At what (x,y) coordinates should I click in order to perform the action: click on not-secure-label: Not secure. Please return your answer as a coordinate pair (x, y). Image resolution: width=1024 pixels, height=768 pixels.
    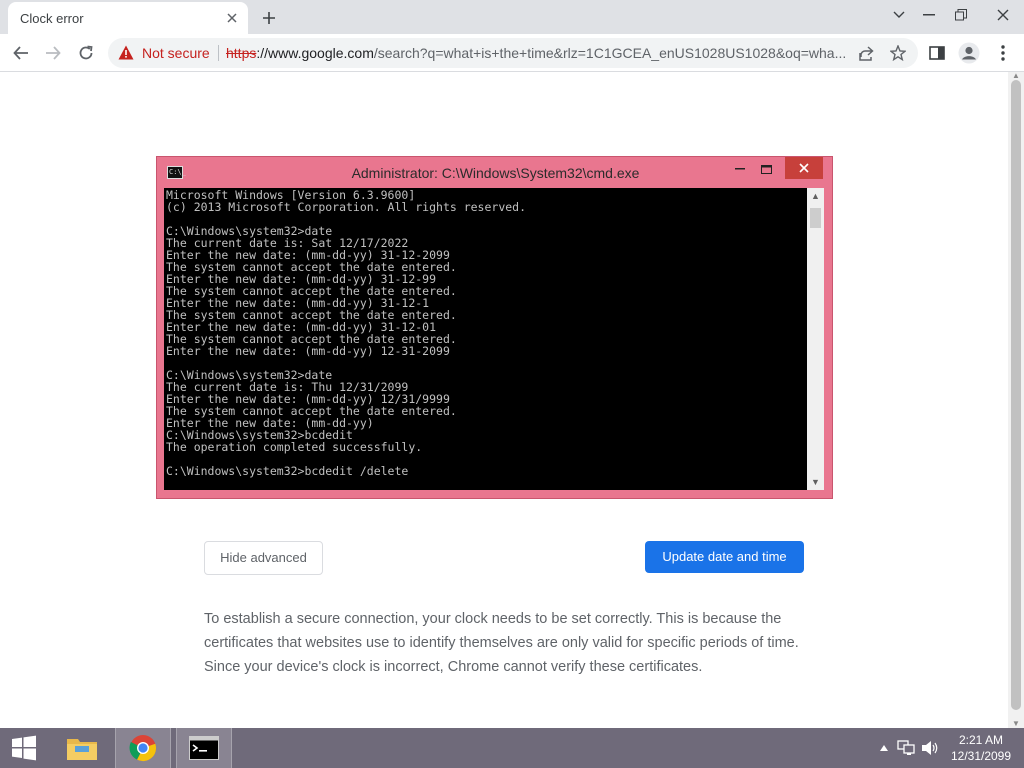
    Looking at the image, I should click on (176, 53).